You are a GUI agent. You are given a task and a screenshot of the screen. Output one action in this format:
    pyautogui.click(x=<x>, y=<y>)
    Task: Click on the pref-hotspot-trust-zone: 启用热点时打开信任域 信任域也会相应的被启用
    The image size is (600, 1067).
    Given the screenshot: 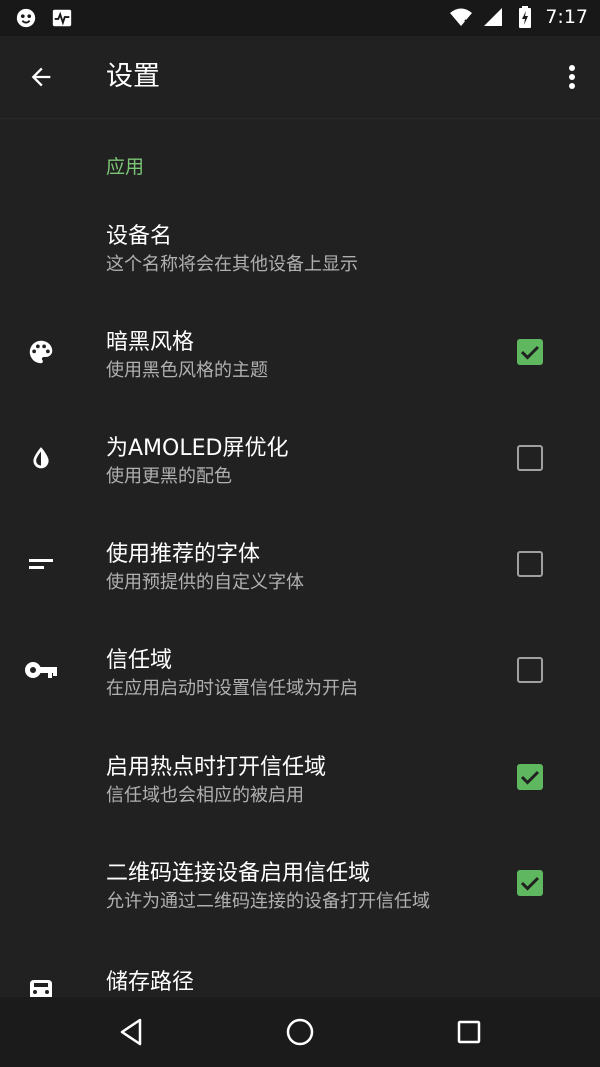 What is the action you would take?
    pyautogui.click(x=300, y=784)
    